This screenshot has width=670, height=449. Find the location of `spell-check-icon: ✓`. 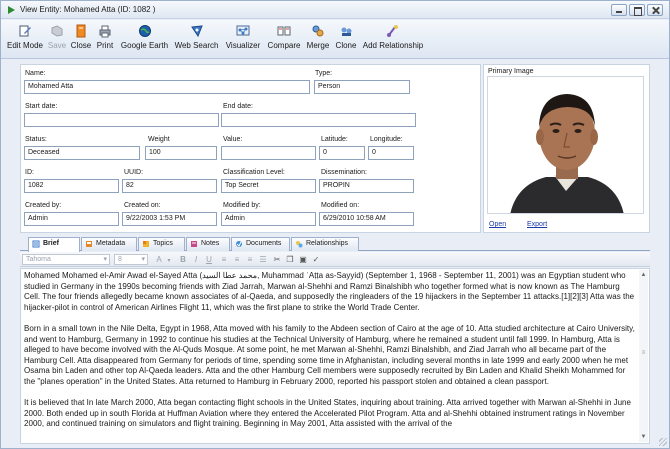

spell-check-icon: ✓ is located at coordinates (316, 259).